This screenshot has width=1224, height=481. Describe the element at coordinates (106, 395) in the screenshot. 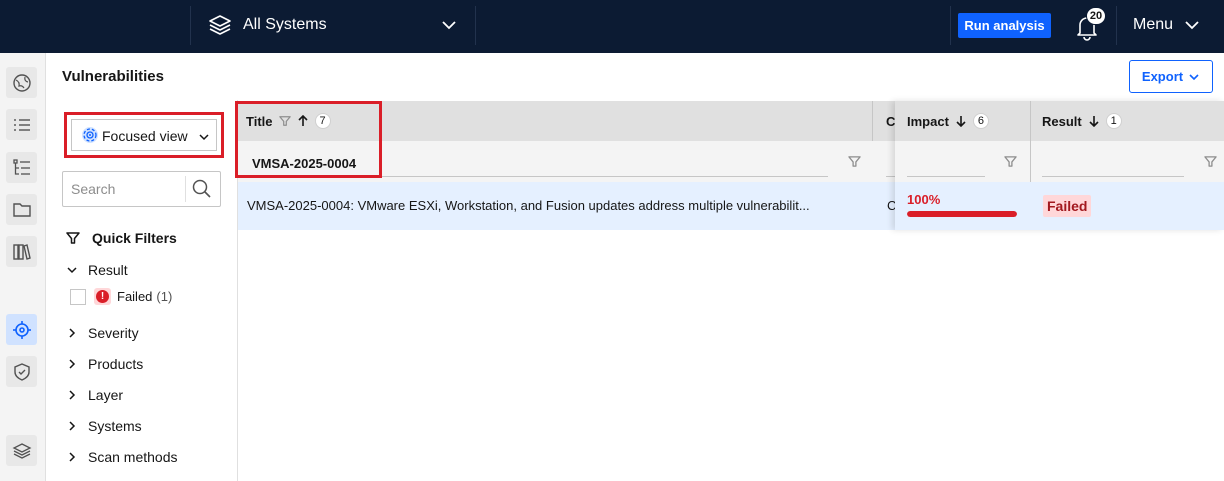

I see `filter-group-label: Layer` at that location.